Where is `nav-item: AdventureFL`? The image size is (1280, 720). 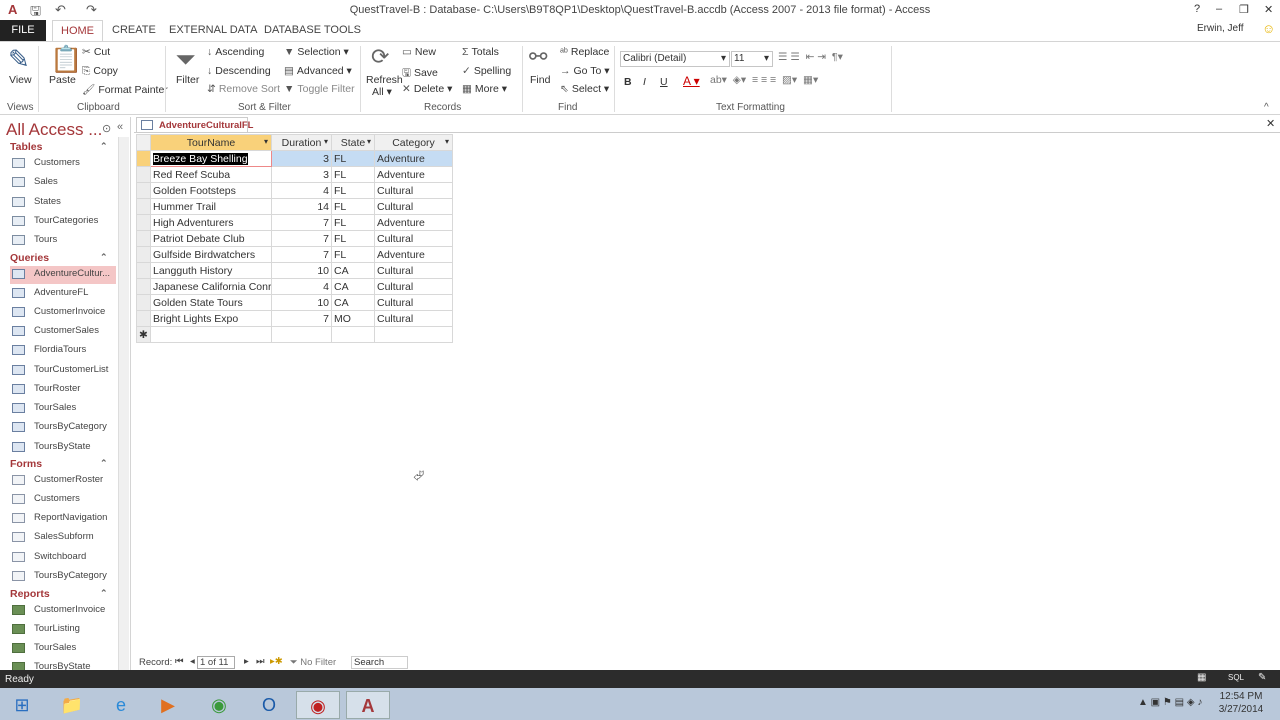
nav-item: AdventureFL is located at coordinates (63, 294).